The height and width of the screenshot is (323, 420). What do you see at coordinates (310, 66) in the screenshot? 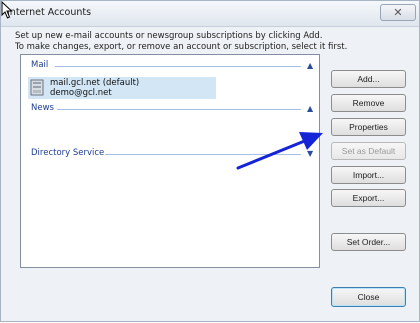
I see `mail-collapse-chevron-icon: ▲` at bounding box center [310, 66].